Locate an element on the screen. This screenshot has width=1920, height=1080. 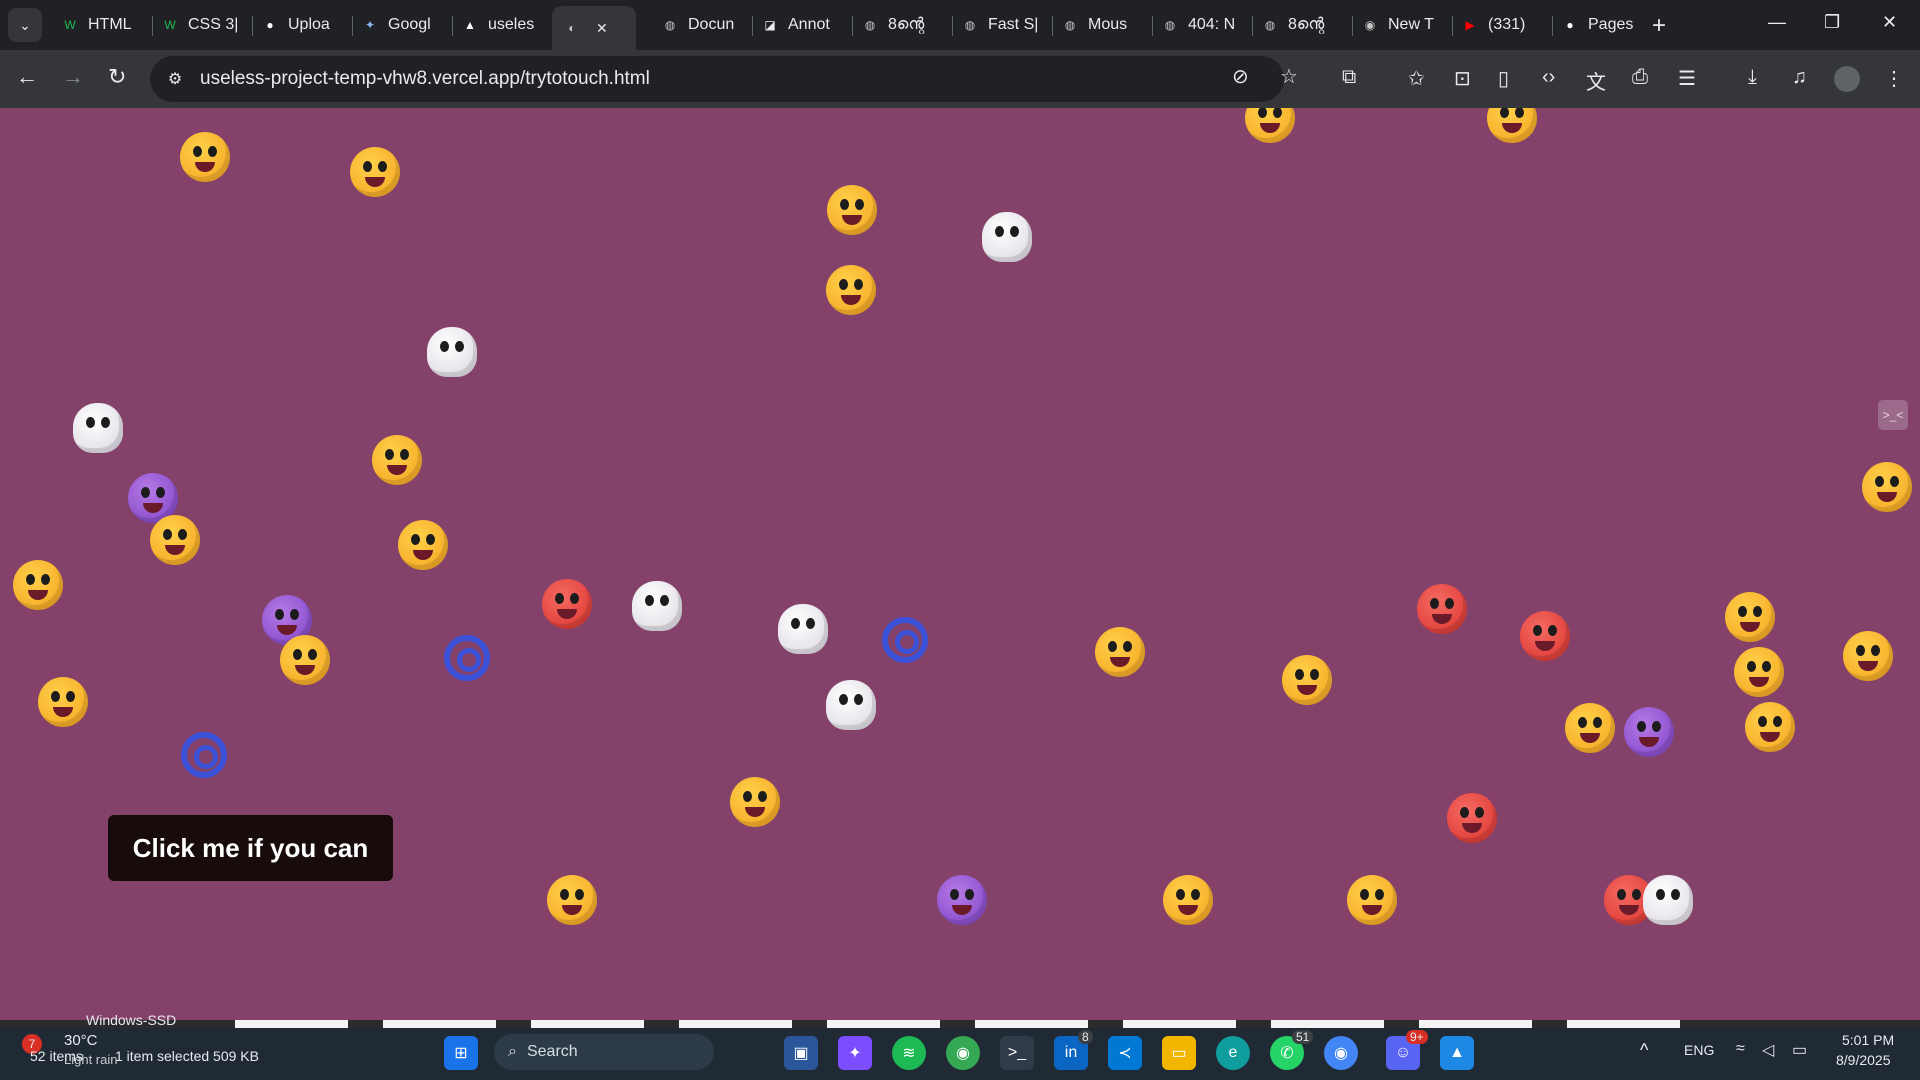
tab-label: (331) is located at coordinates (1507, 24).